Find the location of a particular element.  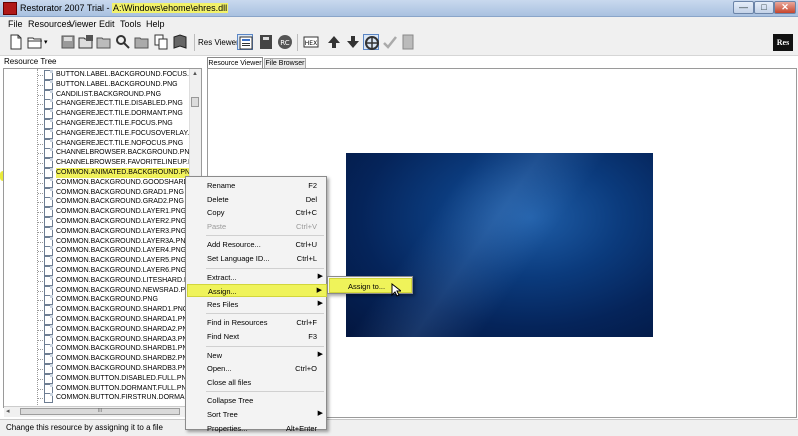

close-button: ✕ is located at coordinates (785, 7).